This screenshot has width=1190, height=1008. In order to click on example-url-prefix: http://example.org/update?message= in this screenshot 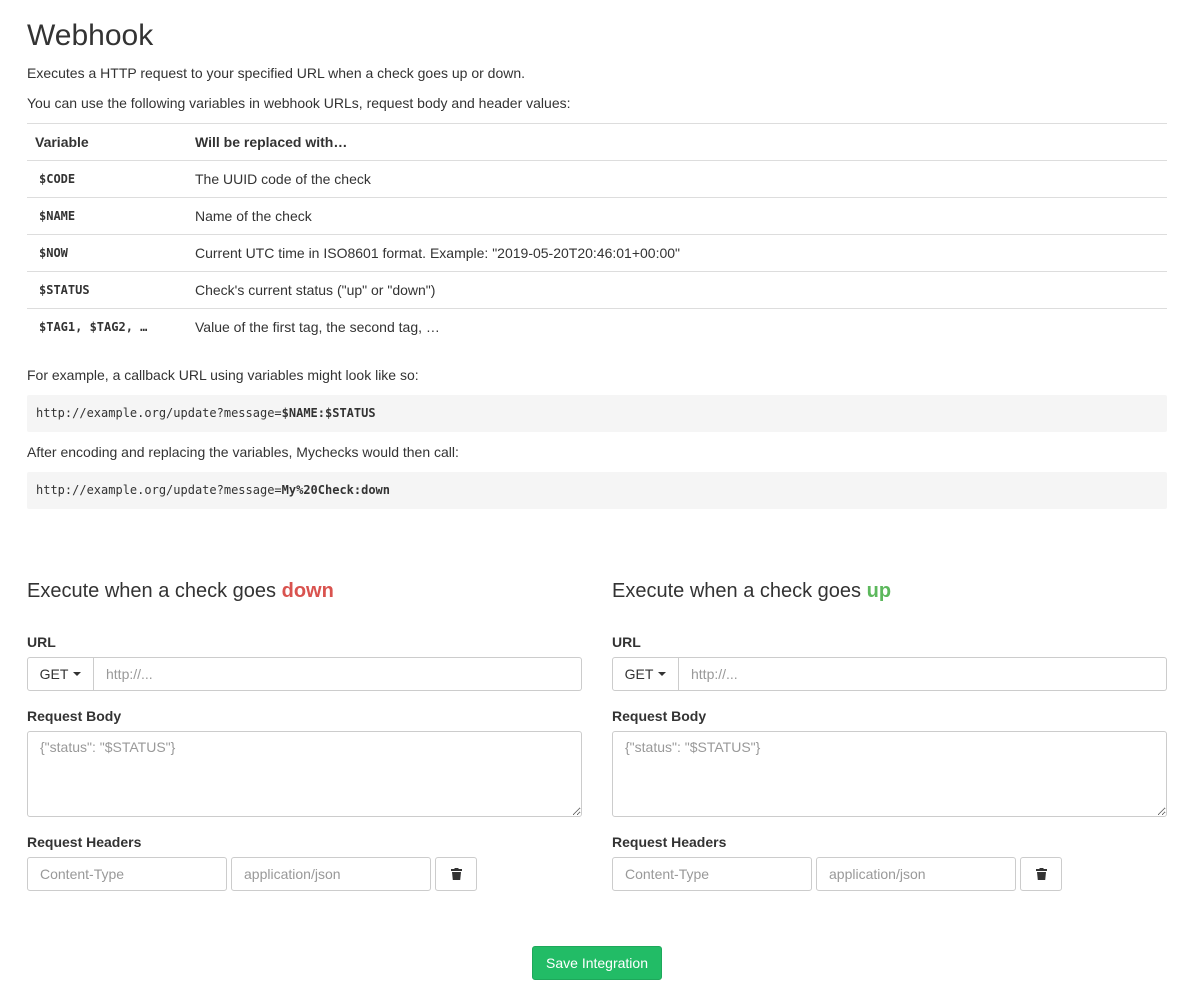, I will do `click(159, 413)`.